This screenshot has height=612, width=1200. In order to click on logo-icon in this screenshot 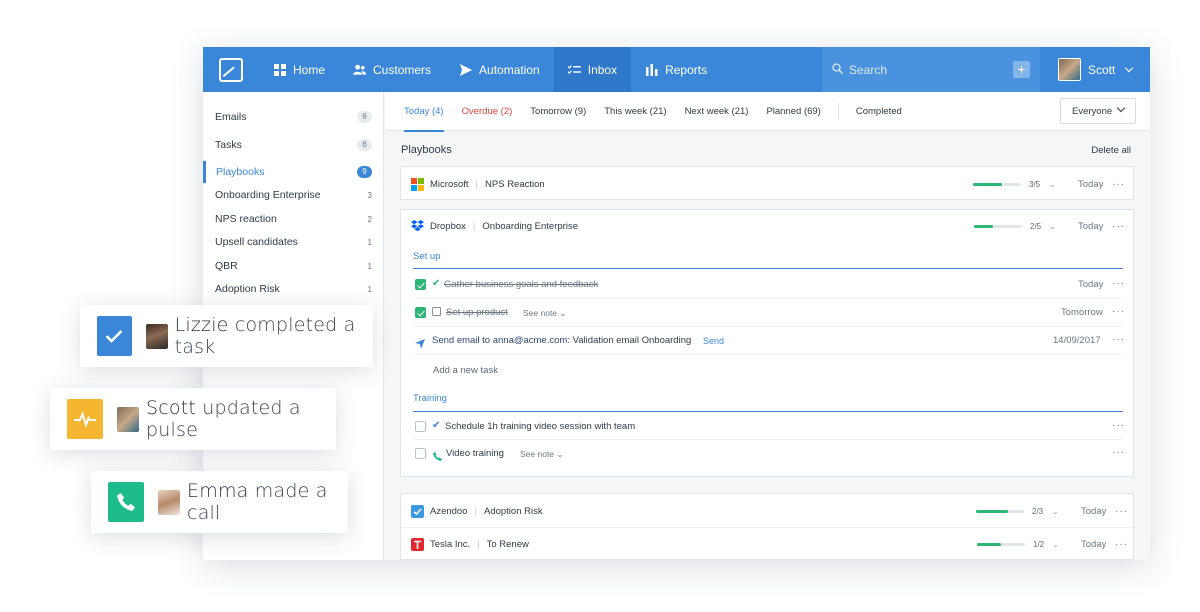, I will do `click(231, 69)`.